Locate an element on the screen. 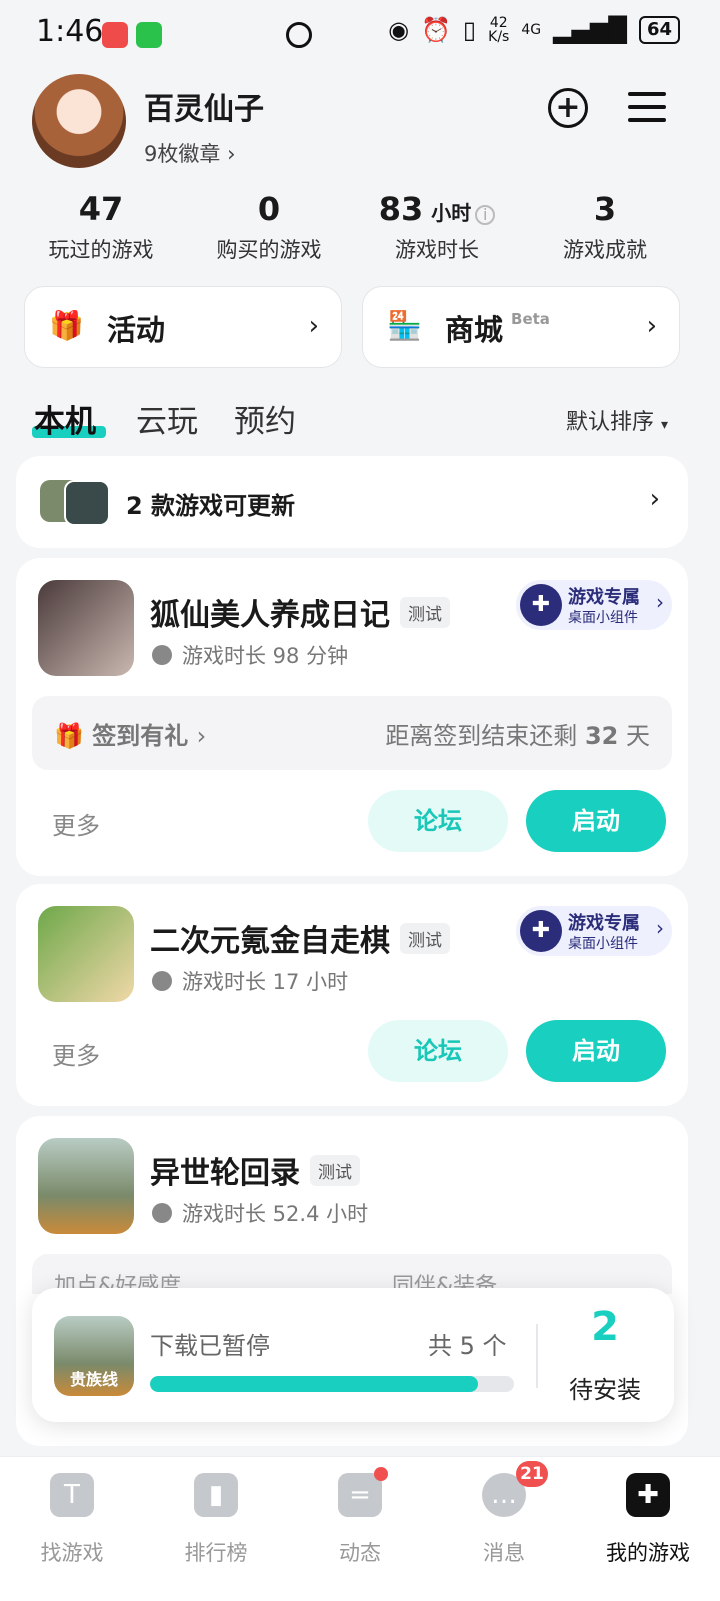 Image resolution: width=720 pixels, height=1601 pixels. notification-app-icon is located at coordinates (115, 35).